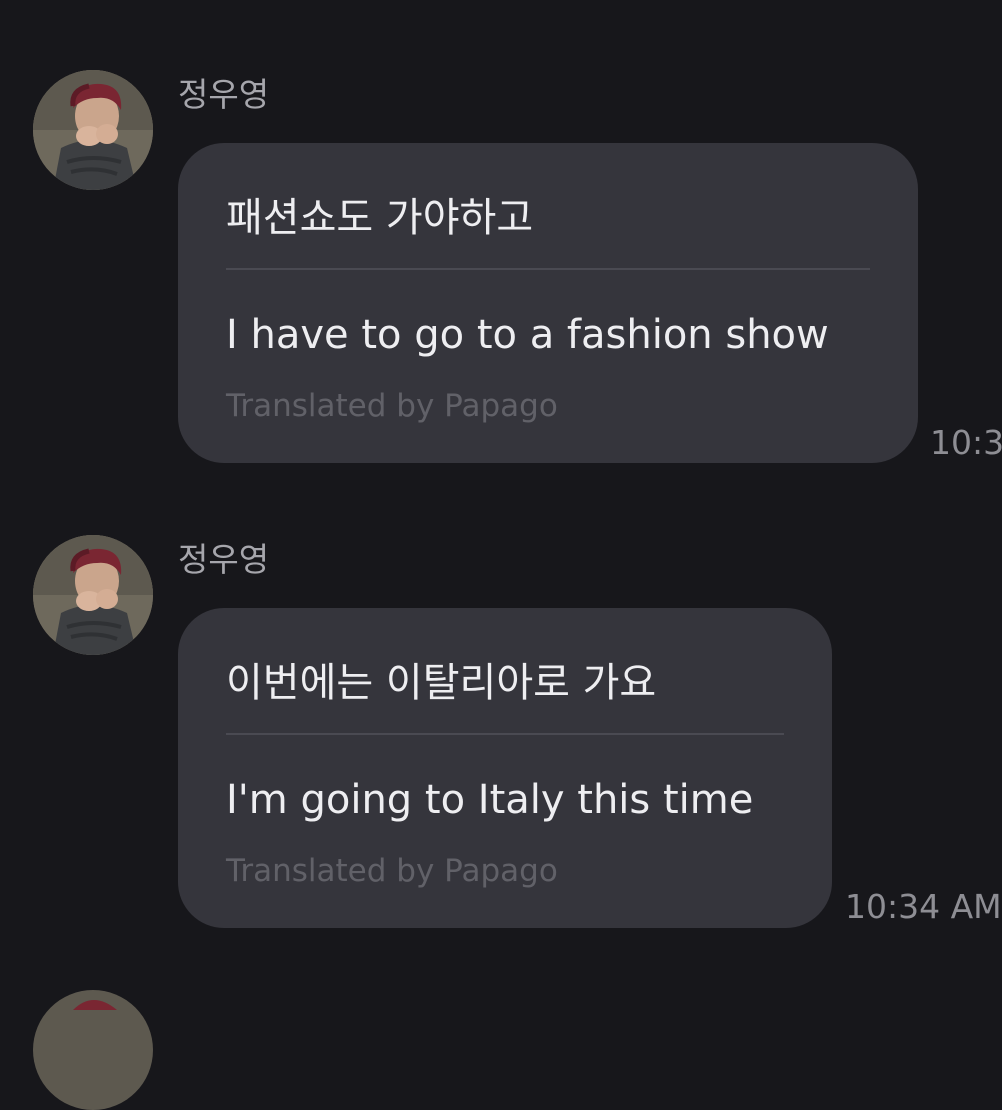 This screenshot has height=1110, width=1002. What do you see at coordinates (966, 442) in the screenshot?
I see `timestamp: 10:3` at bounding box center [966, 442].